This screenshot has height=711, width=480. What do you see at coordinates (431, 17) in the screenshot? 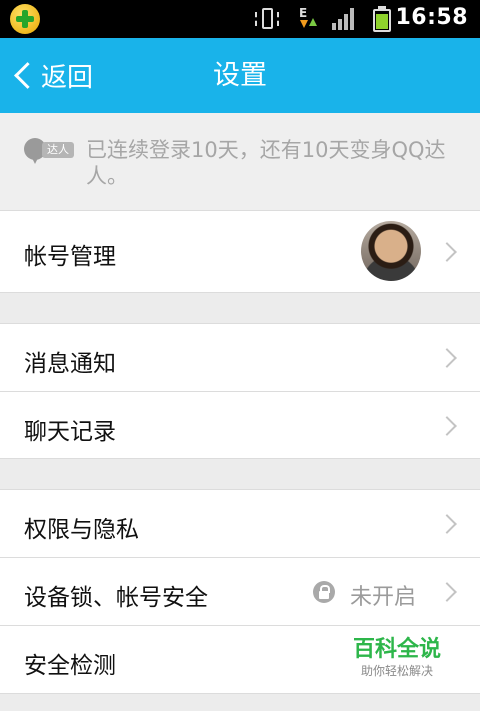
I see `clock: 16:58` at bounding box center [431, 17].